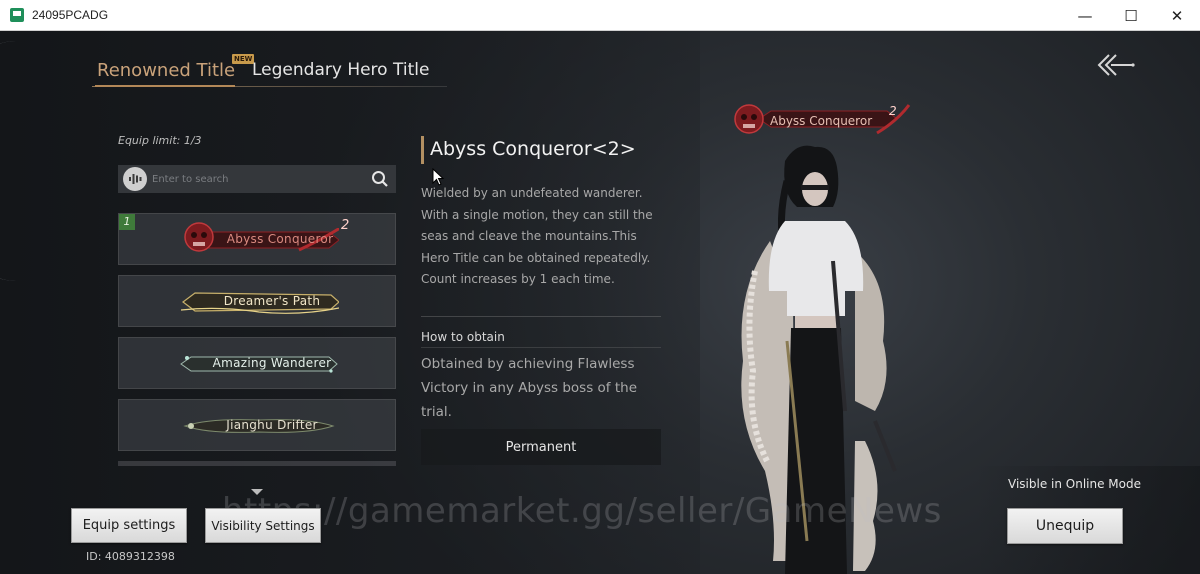  Describe the element at coordinates (1074, 484) in the screenshot. I see `visible-mode-label: Visible in Online Mode` at that location.